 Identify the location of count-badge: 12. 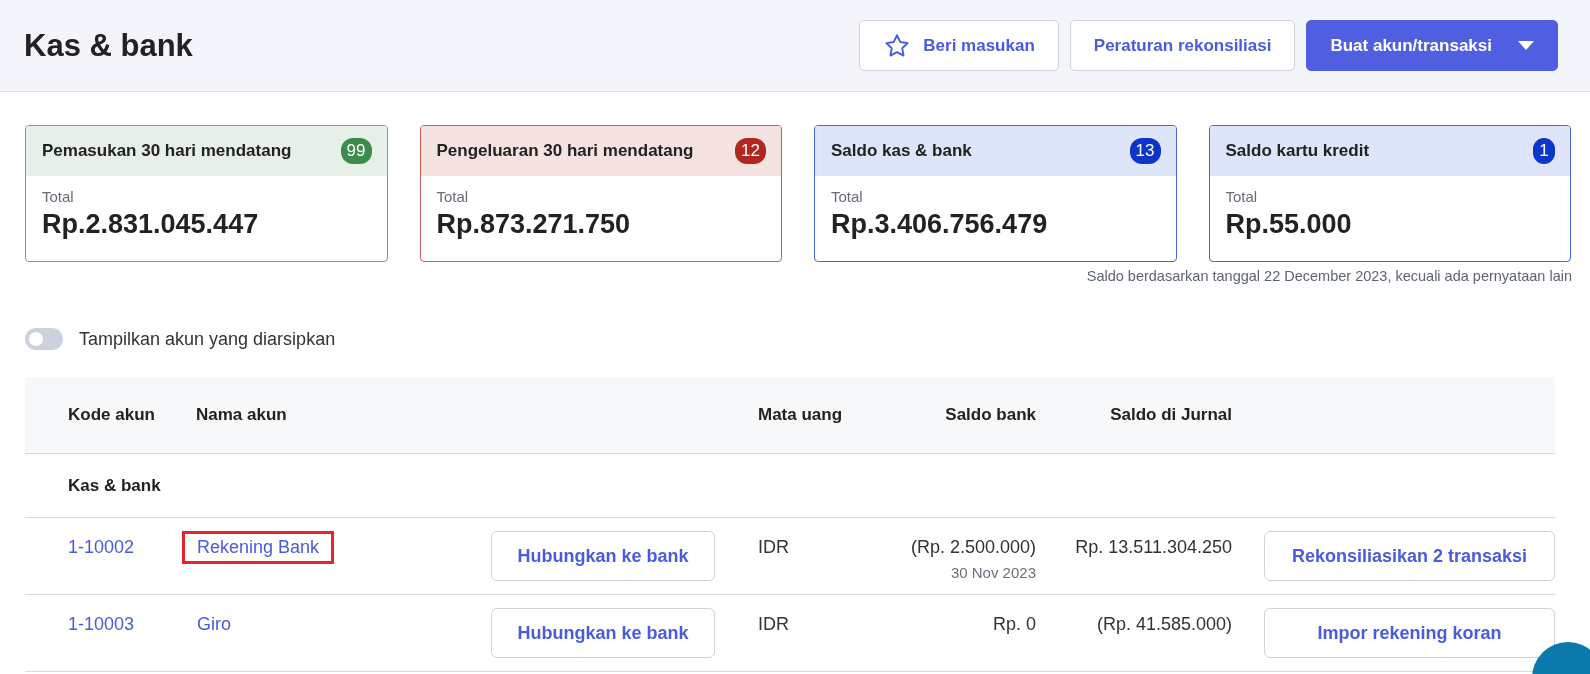
(750, 151).